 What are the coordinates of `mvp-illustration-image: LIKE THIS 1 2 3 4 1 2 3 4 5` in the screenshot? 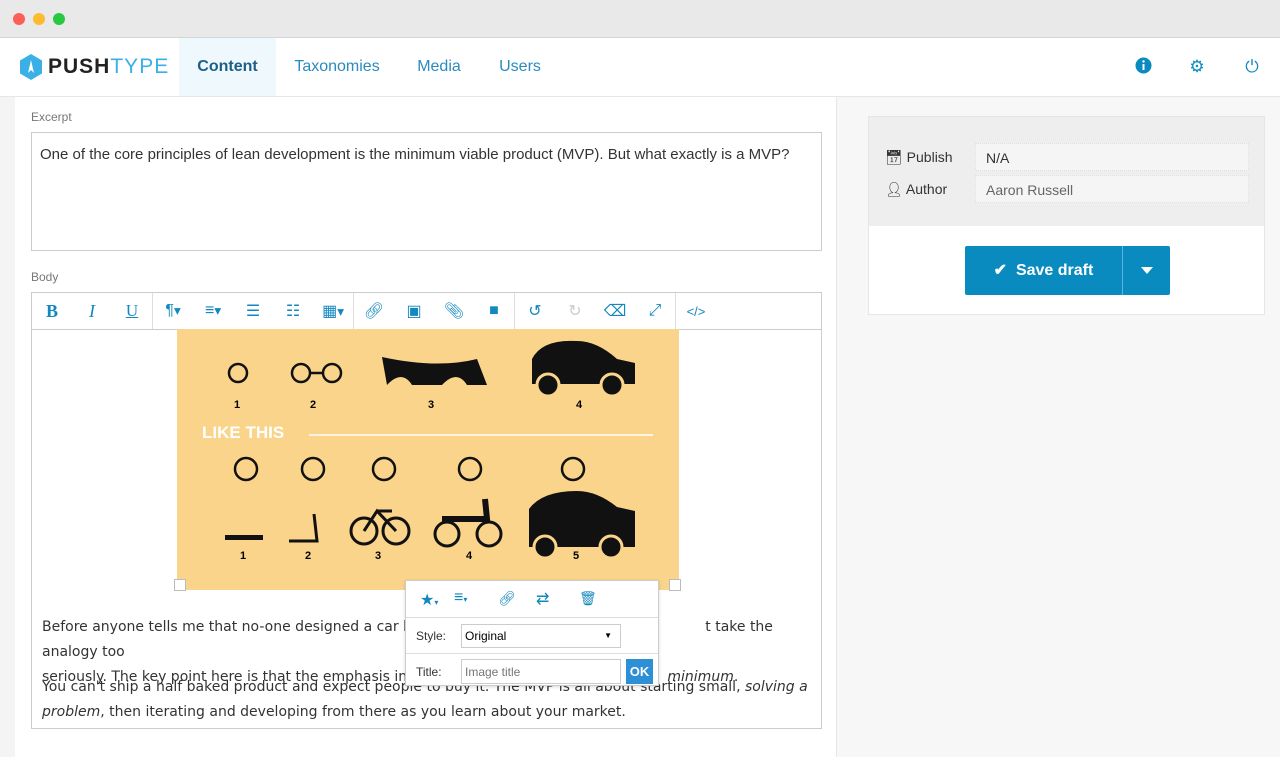 It's located at (428, 459).